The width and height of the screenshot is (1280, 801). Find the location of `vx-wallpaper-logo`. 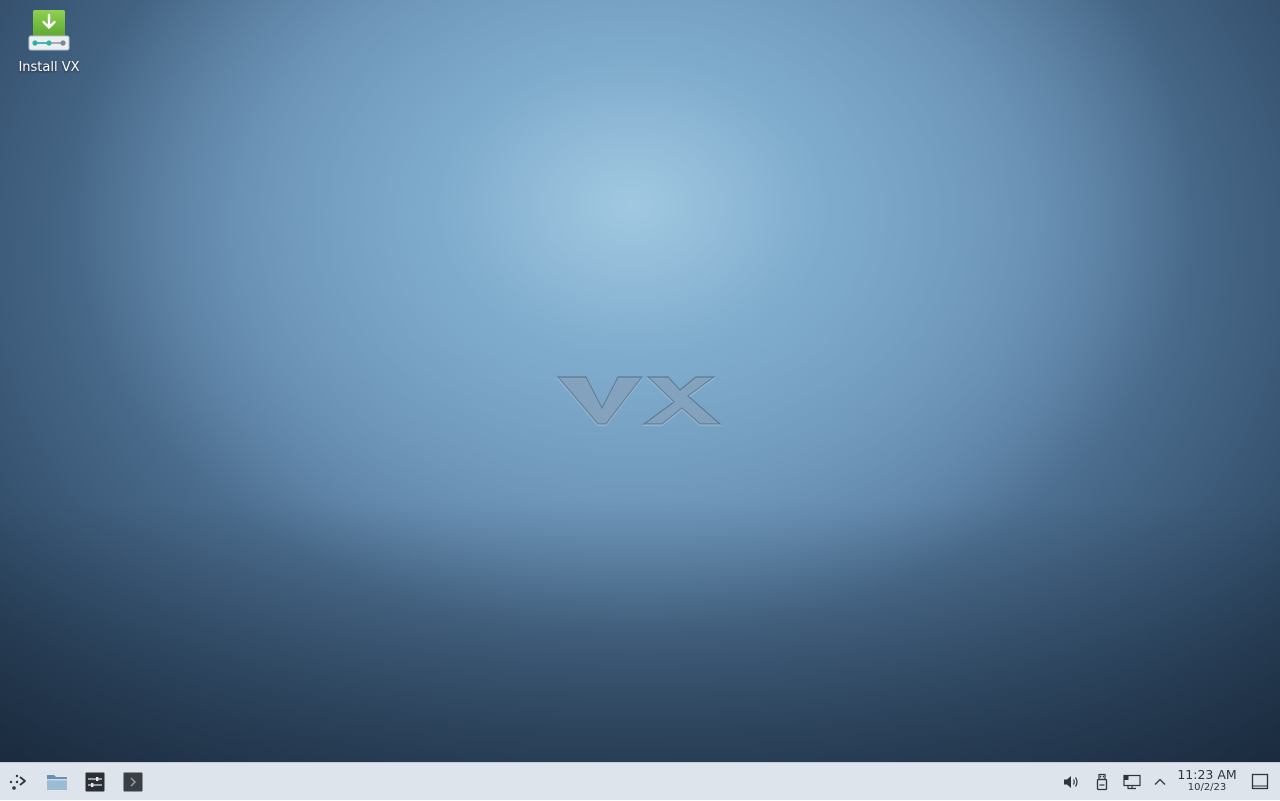

vx-wallpaper-logo is located at coordinates (641, 401).